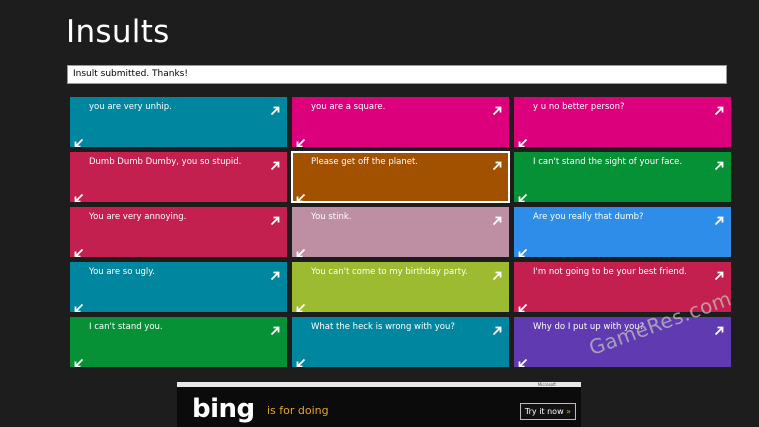  Describe the element at coordinates (379, 384) in the screenshot. I see `ad-top-strip` at that location.